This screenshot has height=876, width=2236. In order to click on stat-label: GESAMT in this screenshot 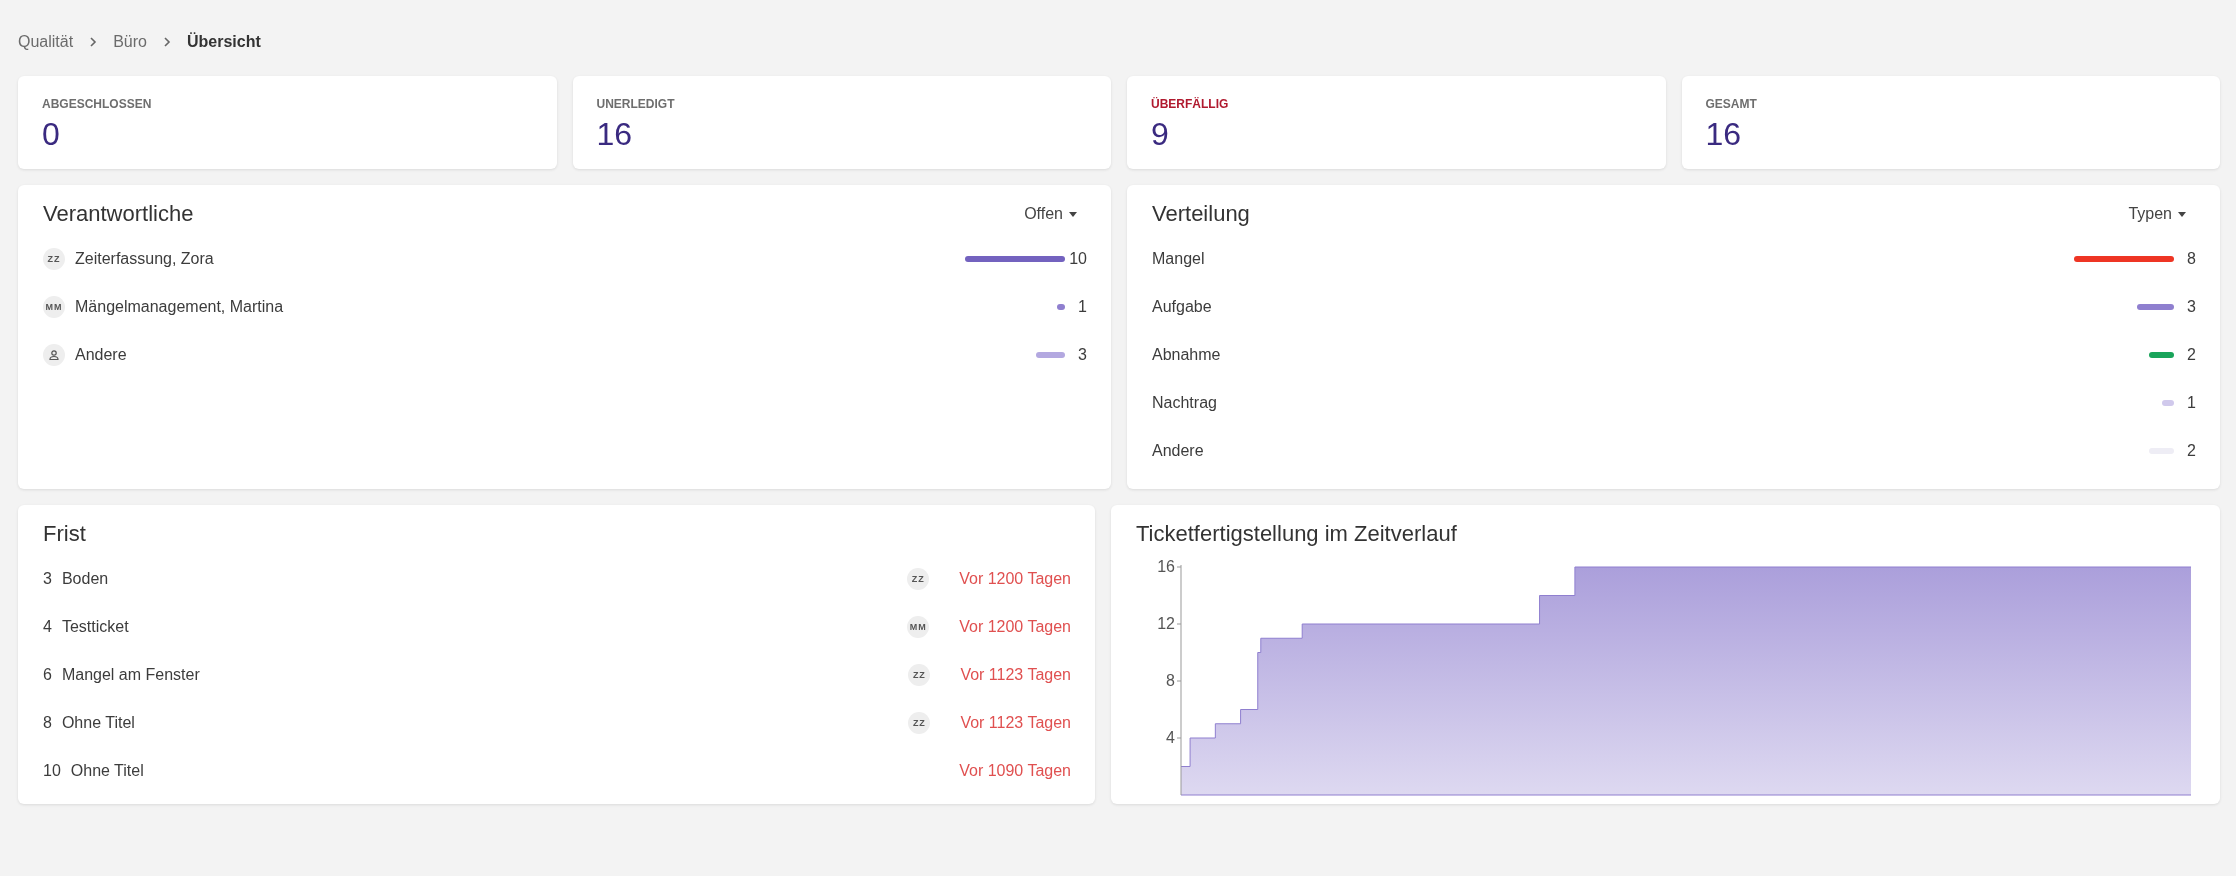, I will do `click(1731, 104)`.